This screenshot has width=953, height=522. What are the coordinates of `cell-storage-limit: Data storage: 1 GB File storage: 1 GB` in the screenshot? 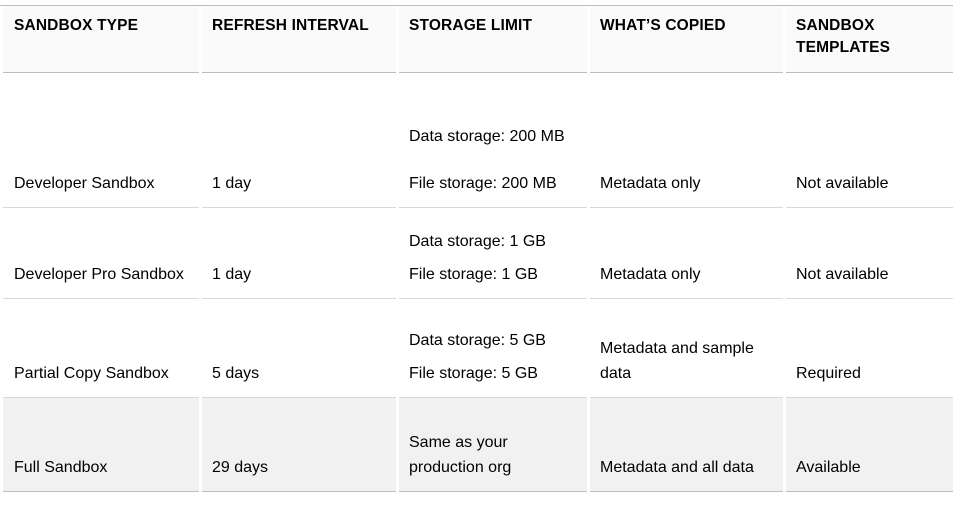 It's located at (493, 253).